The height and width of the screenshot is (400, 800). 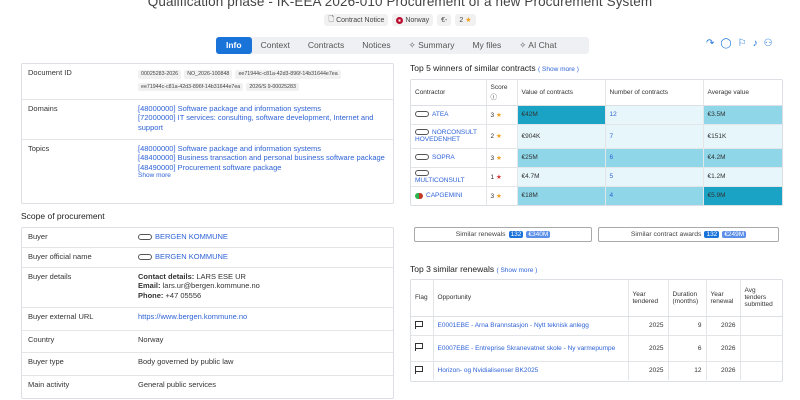 I want to click on document-icon: 🗋, so click(x=331, y=19).